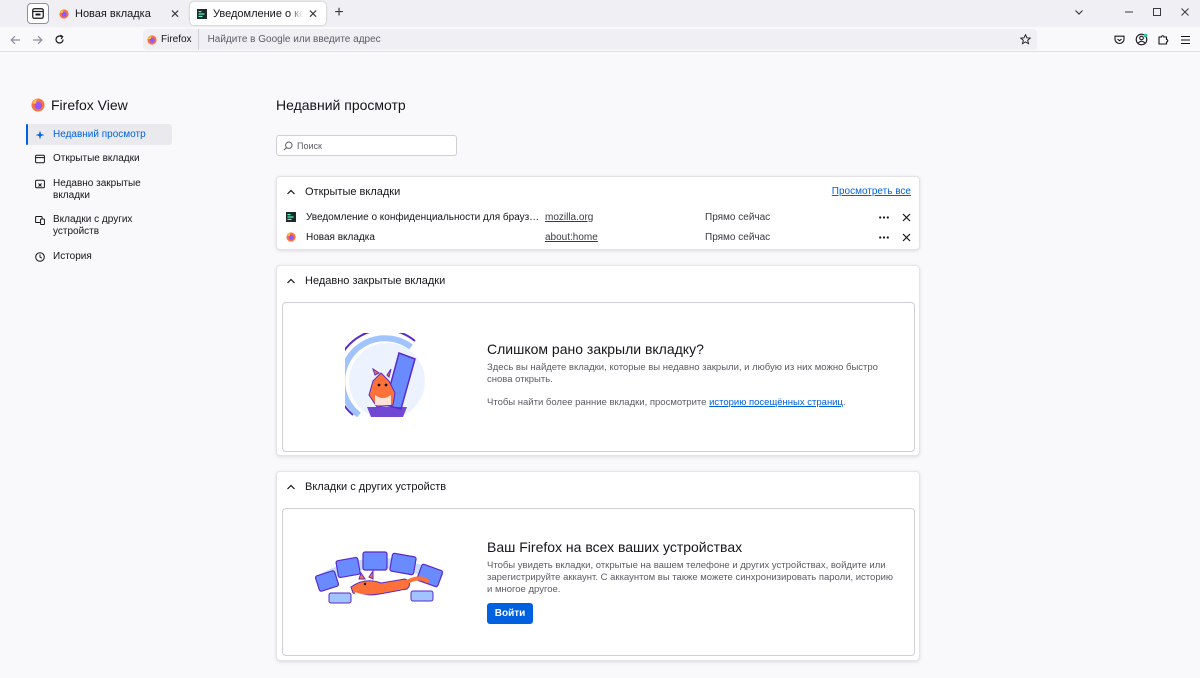  Describe the element at coordinates (1157, 13) in the screenshot. I see `maximize-icon` at that location.